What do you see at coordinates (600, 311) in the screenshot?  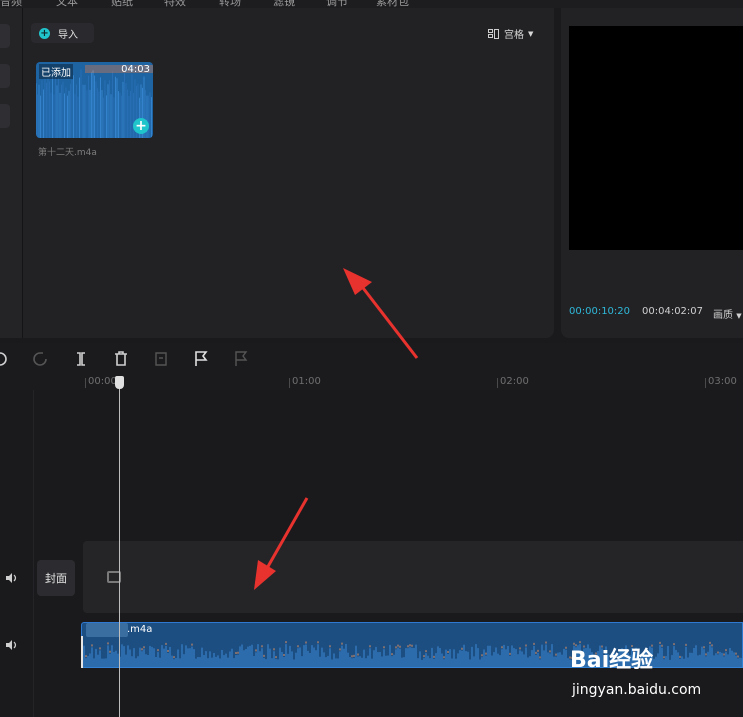 I see `current-timecode: 00:00:10:20` at bounding box center [600, 311].